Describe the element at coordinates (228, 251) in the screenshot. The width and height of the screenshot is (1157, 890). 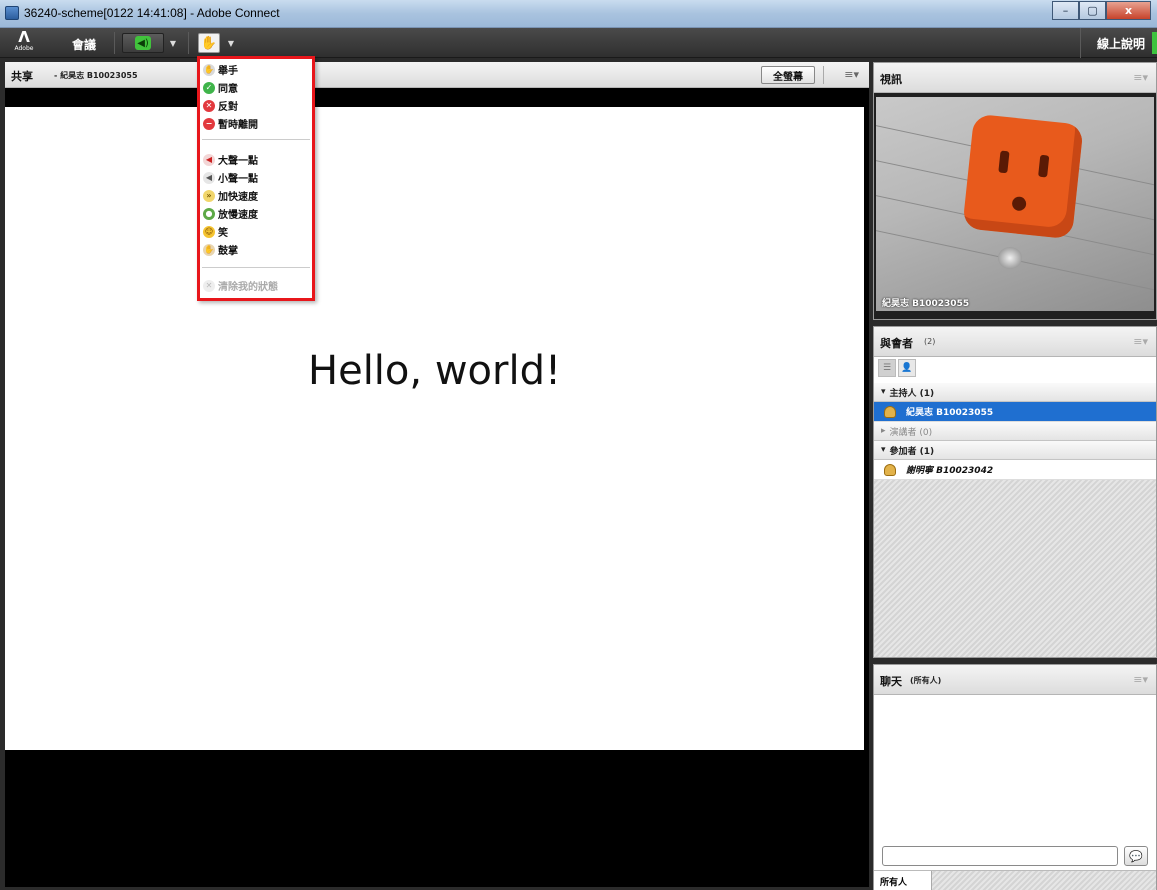
I see `menu-item-label: 鼓掌` at that location.